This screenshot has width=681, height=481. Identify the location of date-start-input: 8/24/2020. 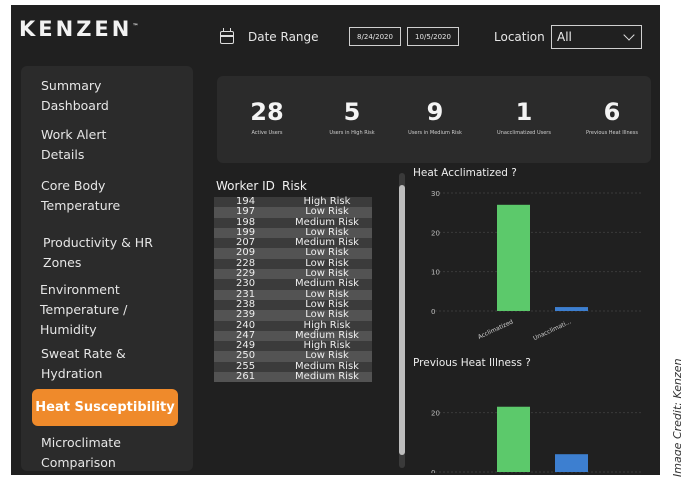
(375, 36).